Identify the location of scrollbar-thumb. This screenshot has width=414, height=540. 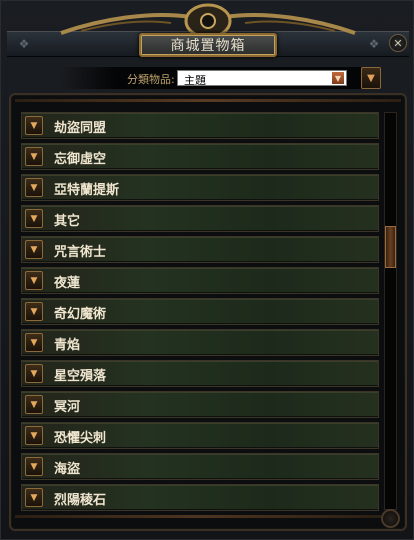
(390, 247).